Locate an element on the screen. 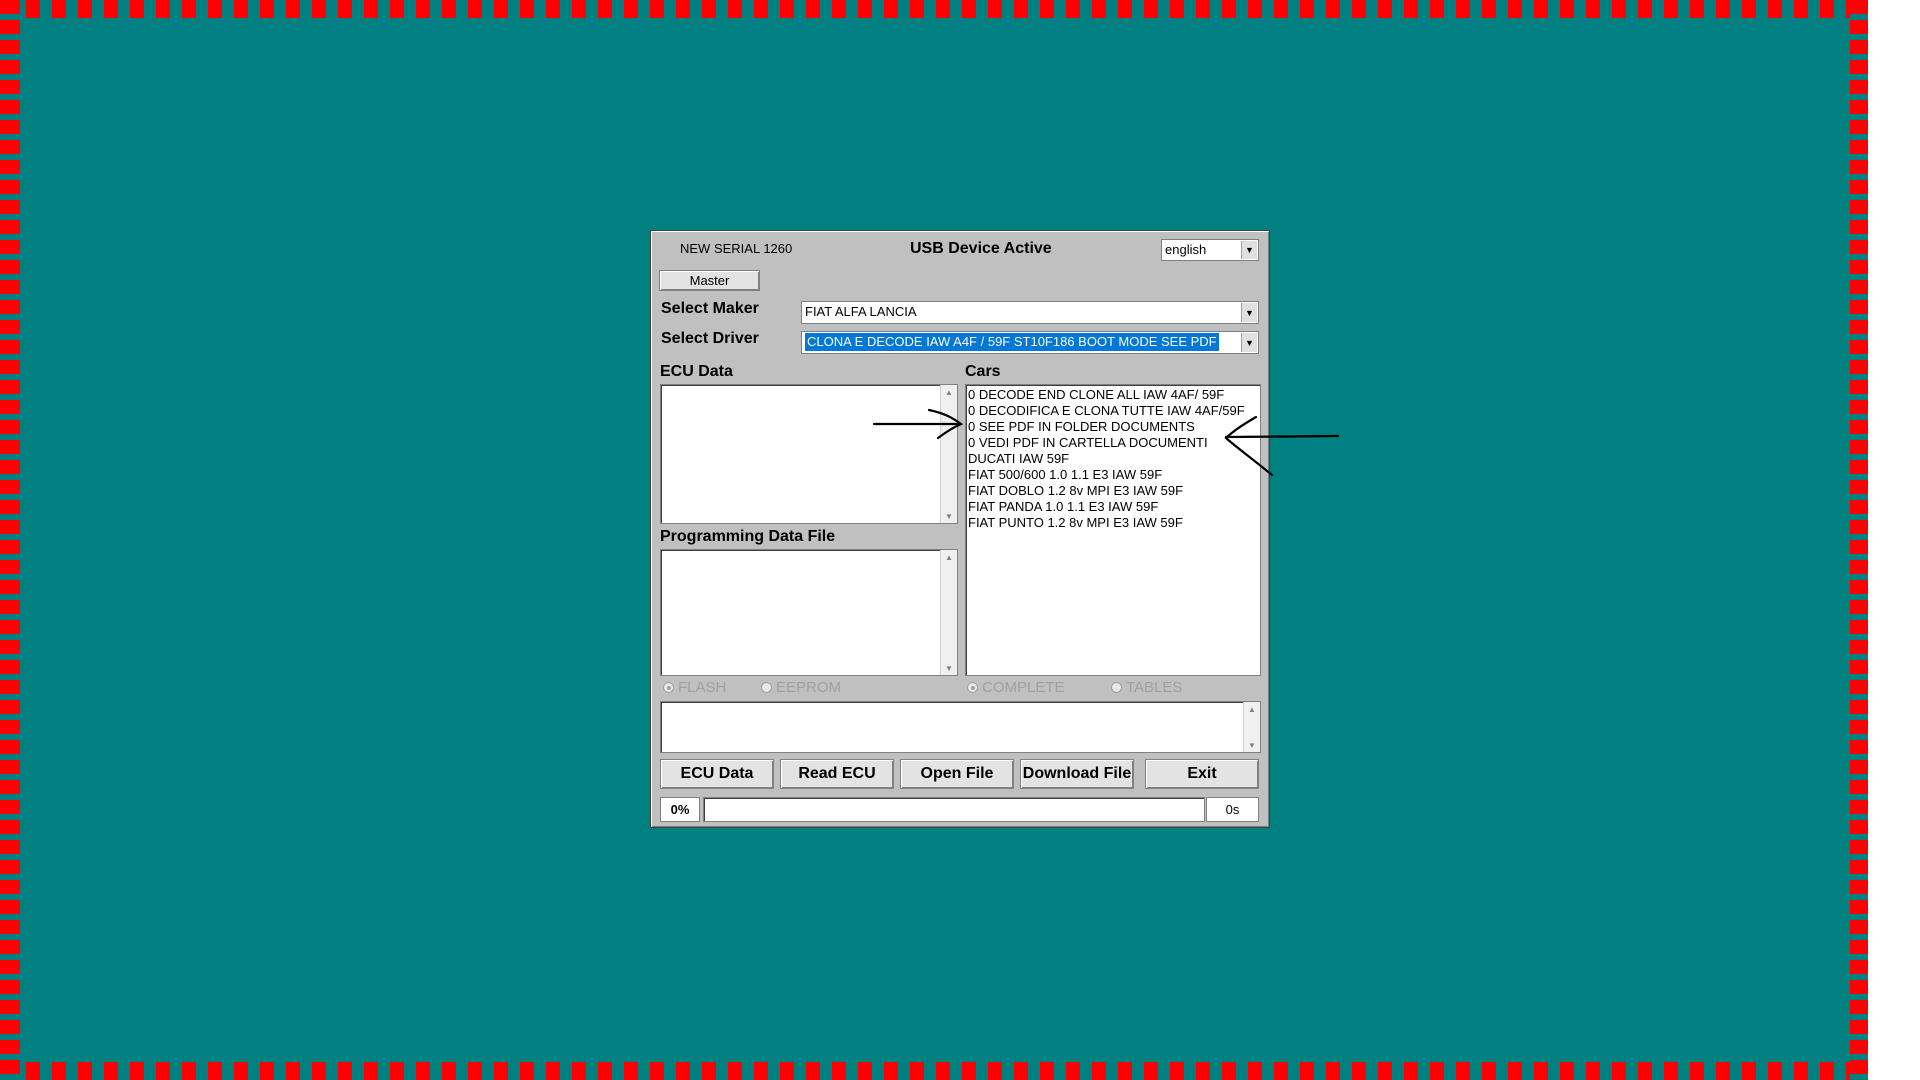 This screenshot has height=1080, width=1920. master-button: Master is located at coordinates (709, 280).